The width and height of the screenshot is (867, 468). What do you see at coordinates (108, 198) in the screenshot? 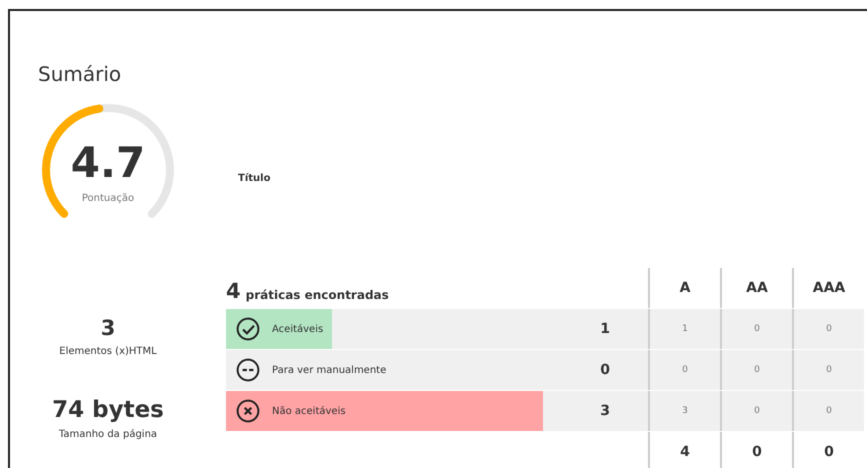
I see `score-label: Pontuação` at bounding box center [108, 198].